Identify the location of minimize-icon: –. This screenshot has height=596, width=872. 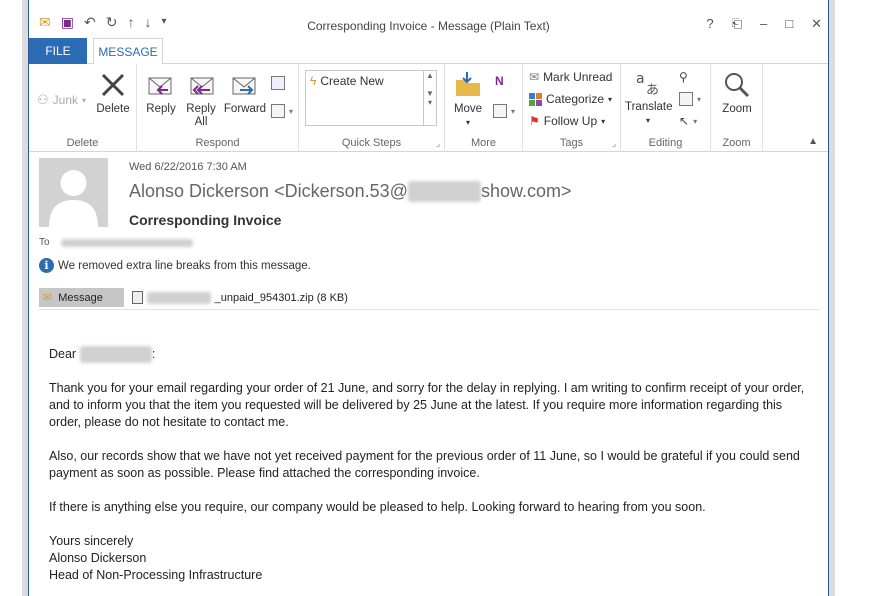
(763, 24).